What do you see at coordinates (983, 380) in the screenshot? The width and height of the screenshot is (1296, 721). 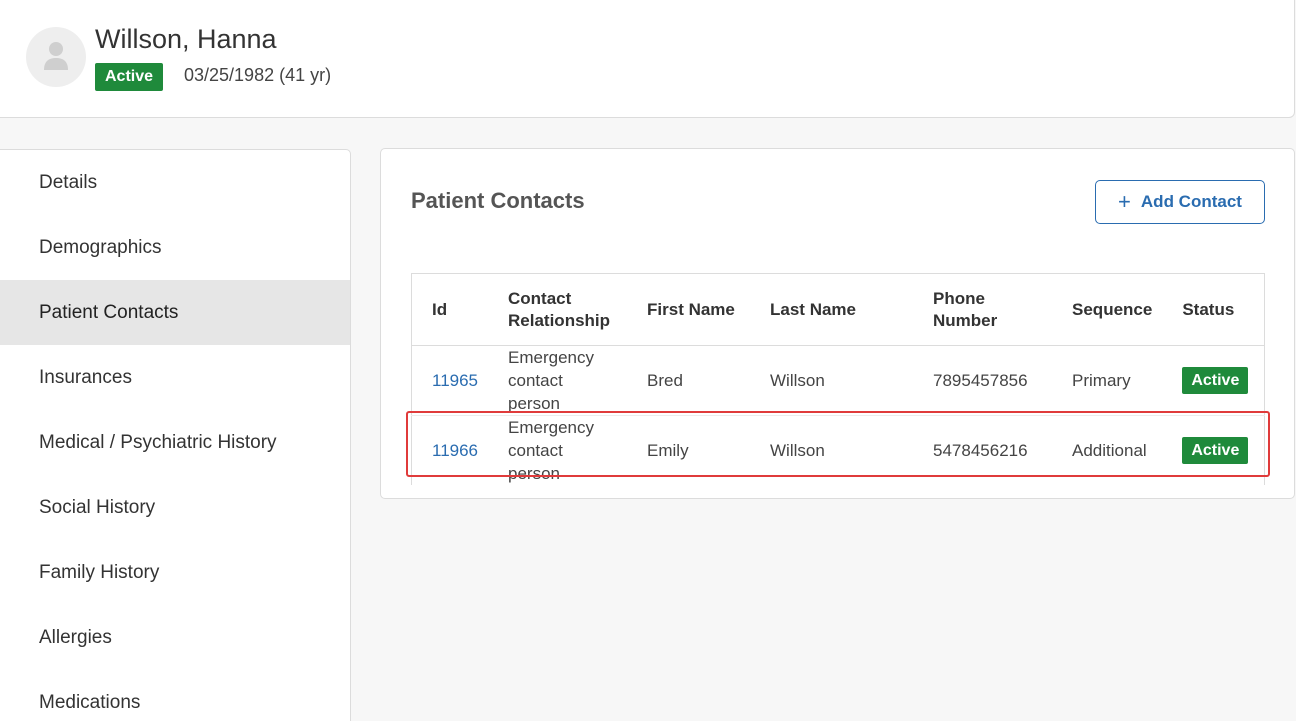 I see `cell-phone: 7895457856` at bounding box center [983, 380].